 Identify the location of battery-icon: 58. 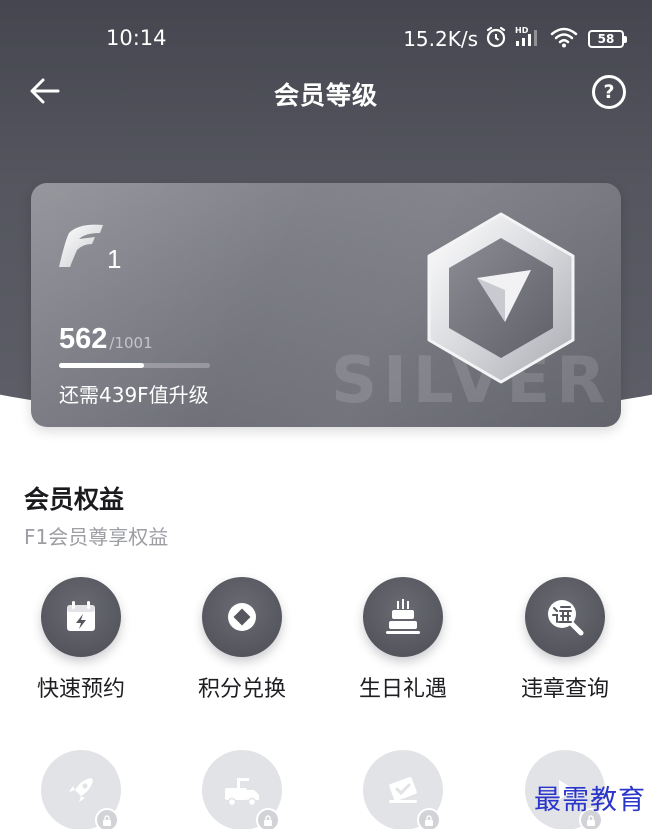
(607, 39).